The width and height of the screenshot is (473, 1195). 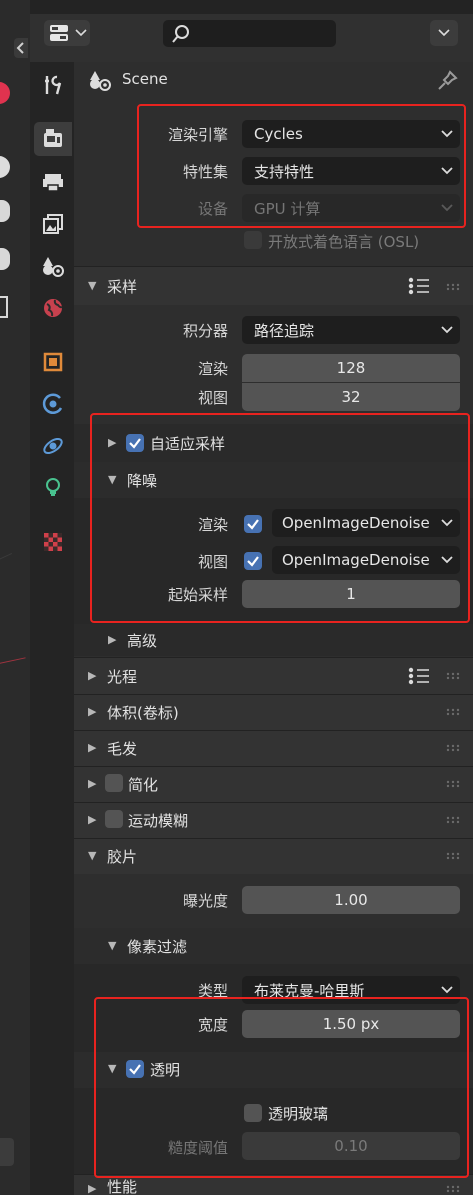 I want to click on simplify-checkbox, so click(x=114, y=783).